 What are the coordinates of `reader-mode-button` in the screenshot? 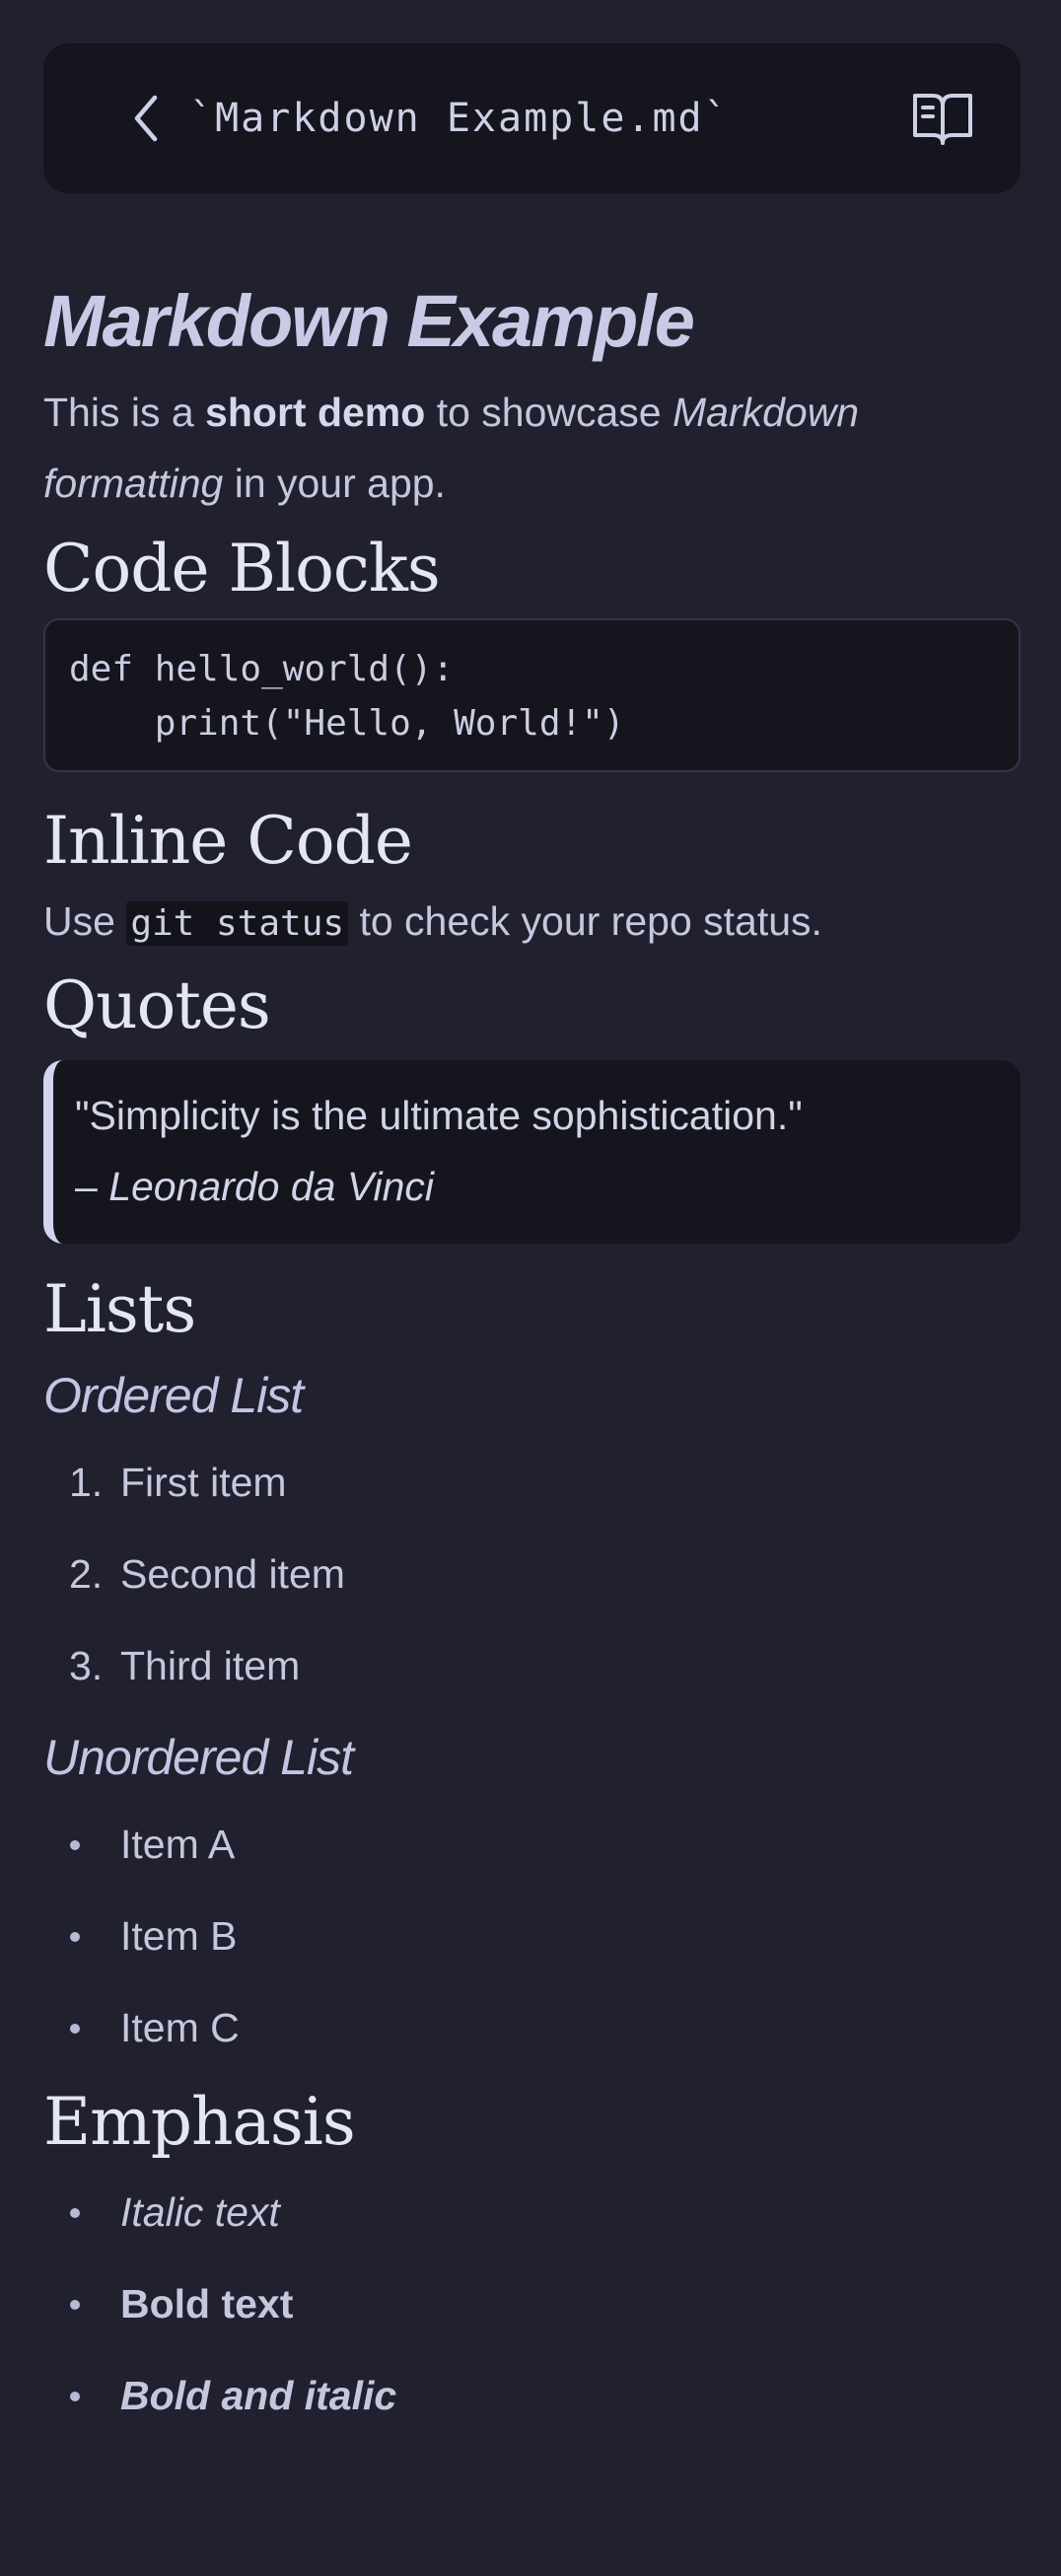 It's located at (942, 118).